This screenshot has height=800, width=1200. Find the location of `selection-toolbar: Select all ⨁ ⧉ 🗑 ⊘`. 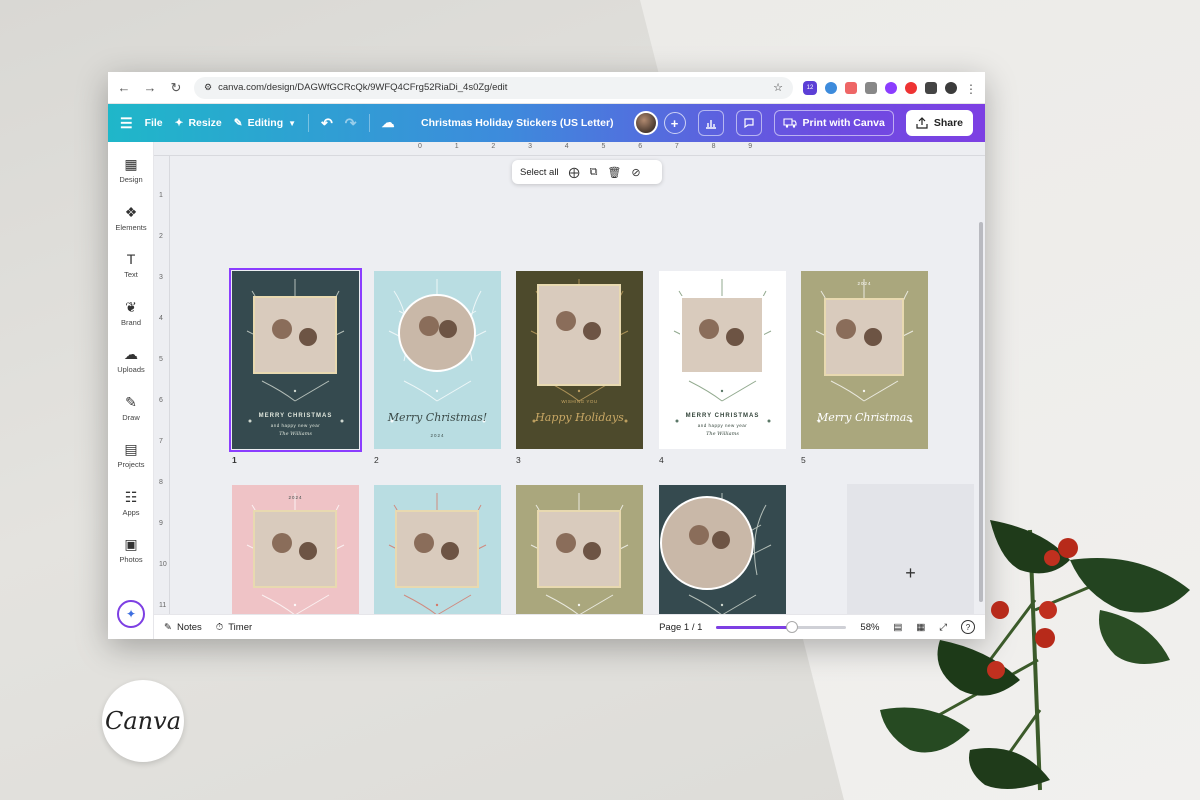

selection-toolbar: Select all ⨁ ⧉ 🗑 ⊘ is located at coordinates (587, 172).